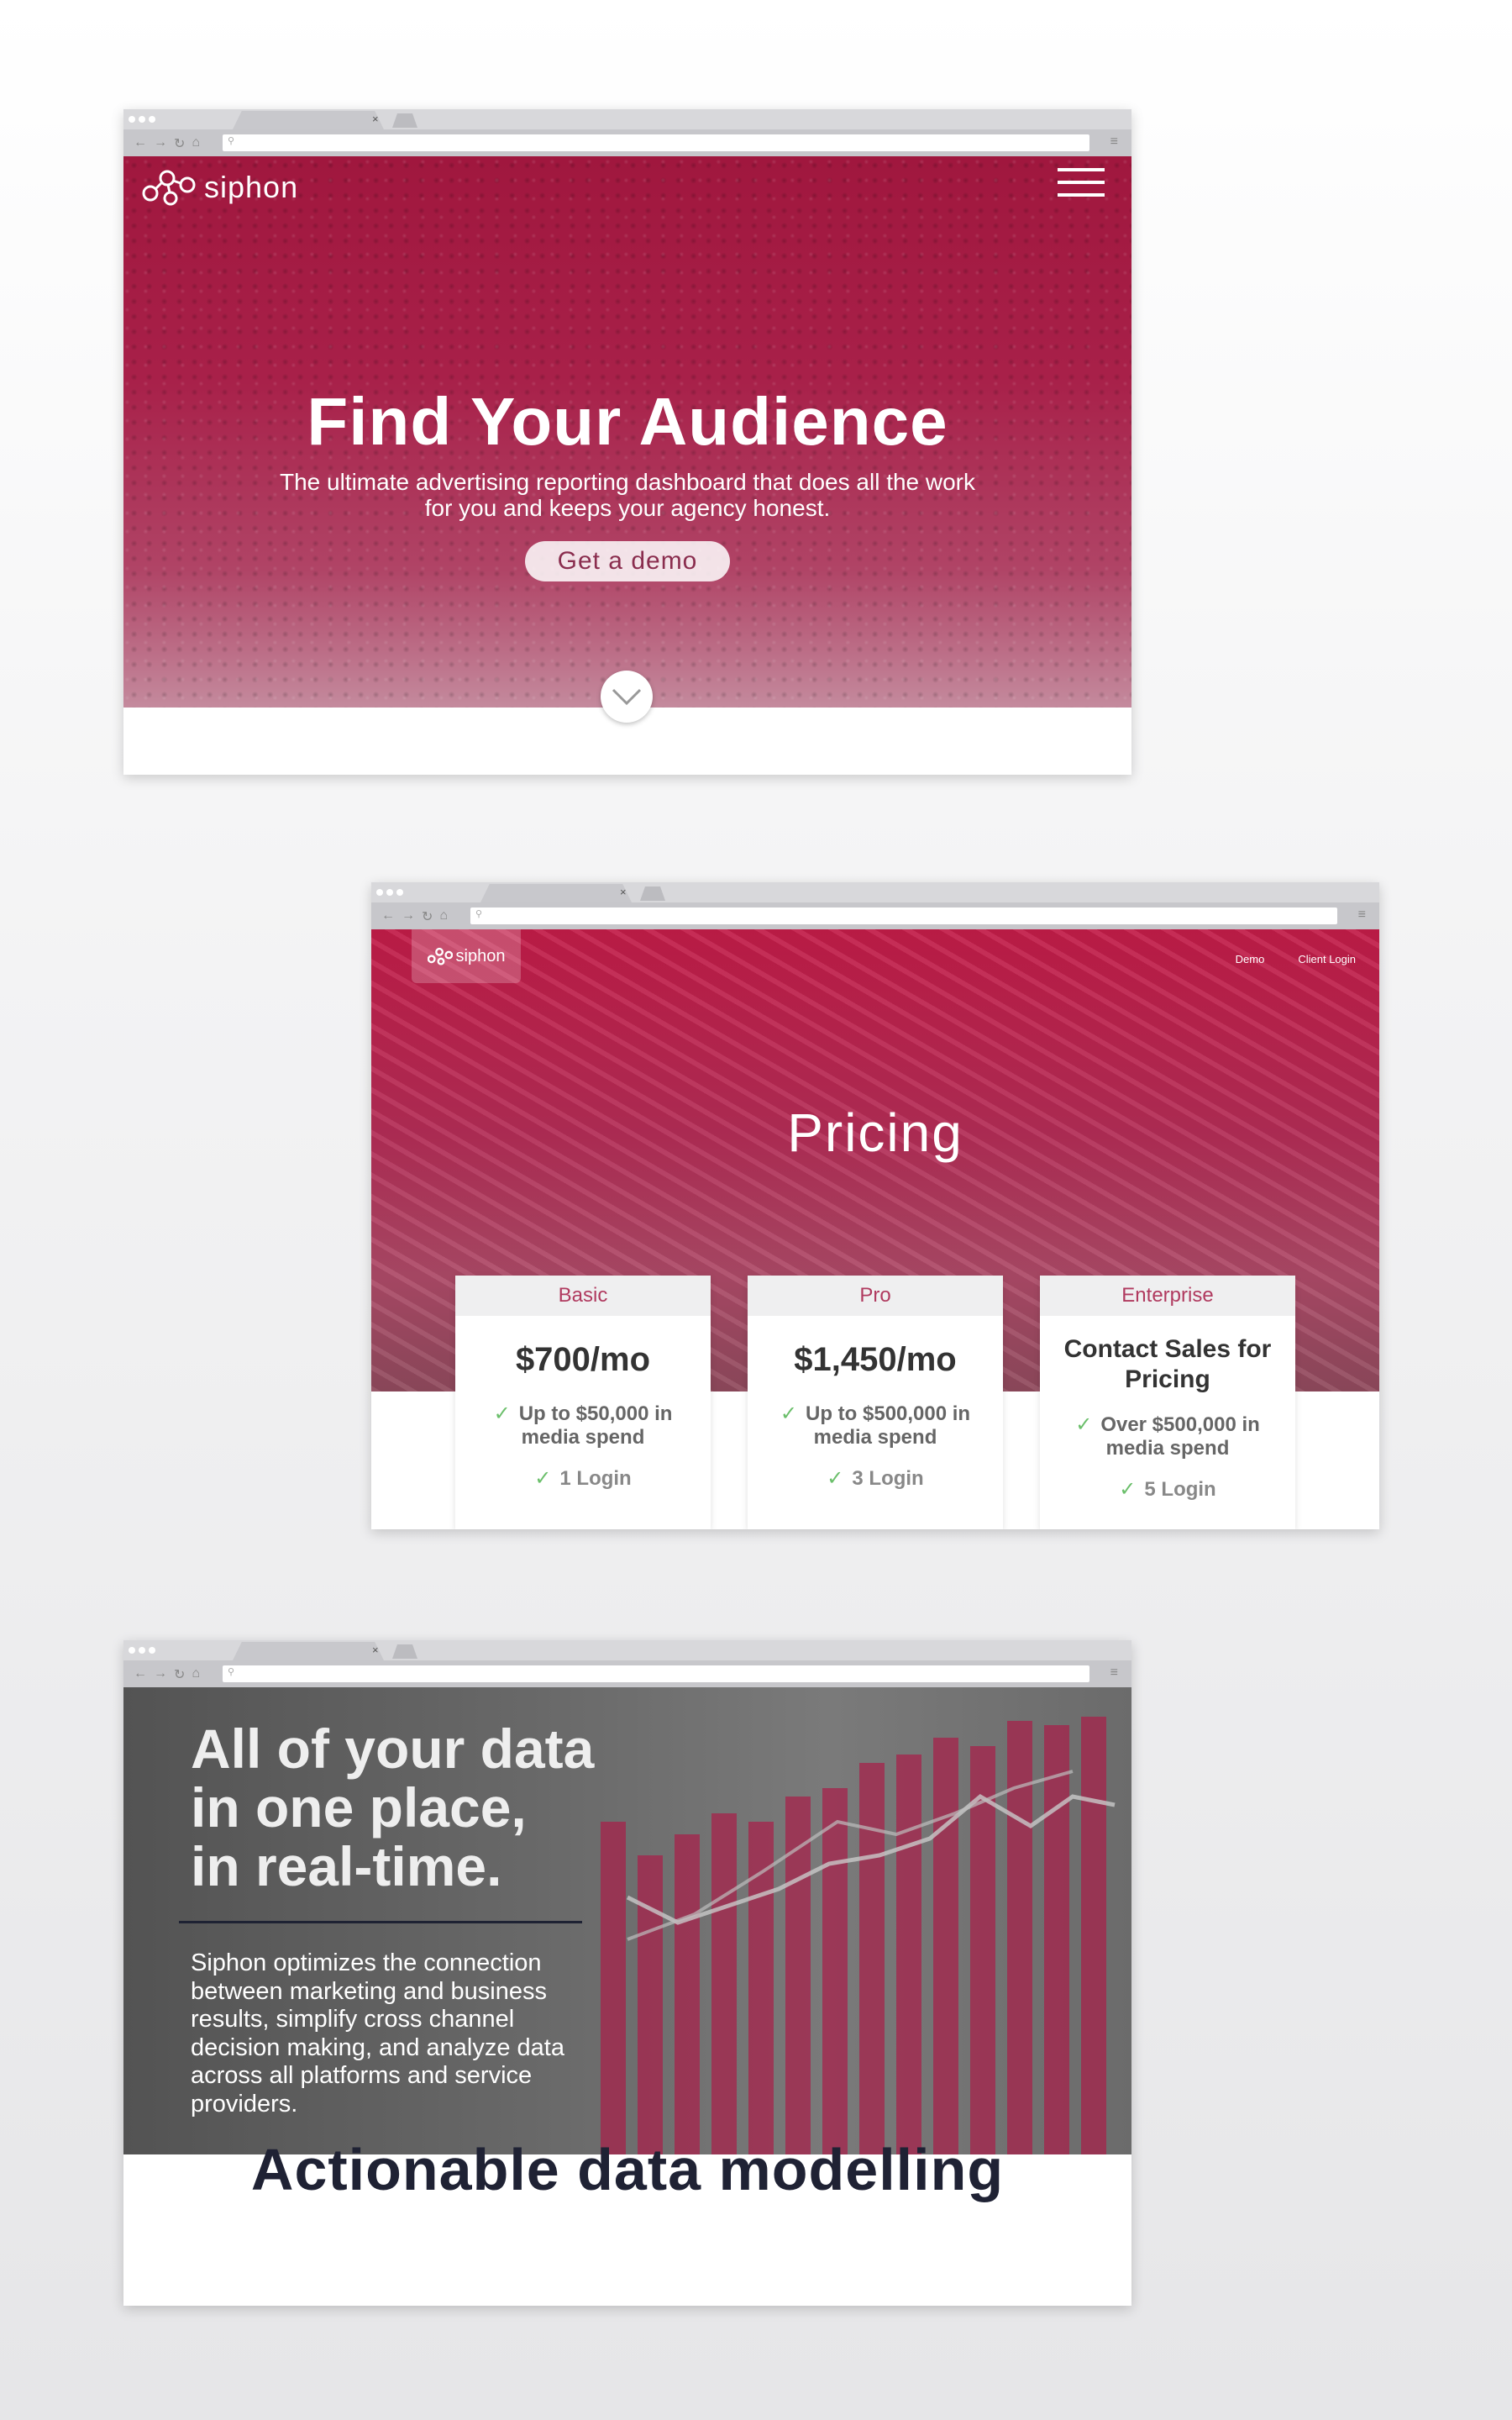 This screenshot has height=2420, width=1512. What do you see at coordinates (627, 2169) in the screenshot?
I see `section-caption: Actionable data modelling` at bounding box center [627, 2169].